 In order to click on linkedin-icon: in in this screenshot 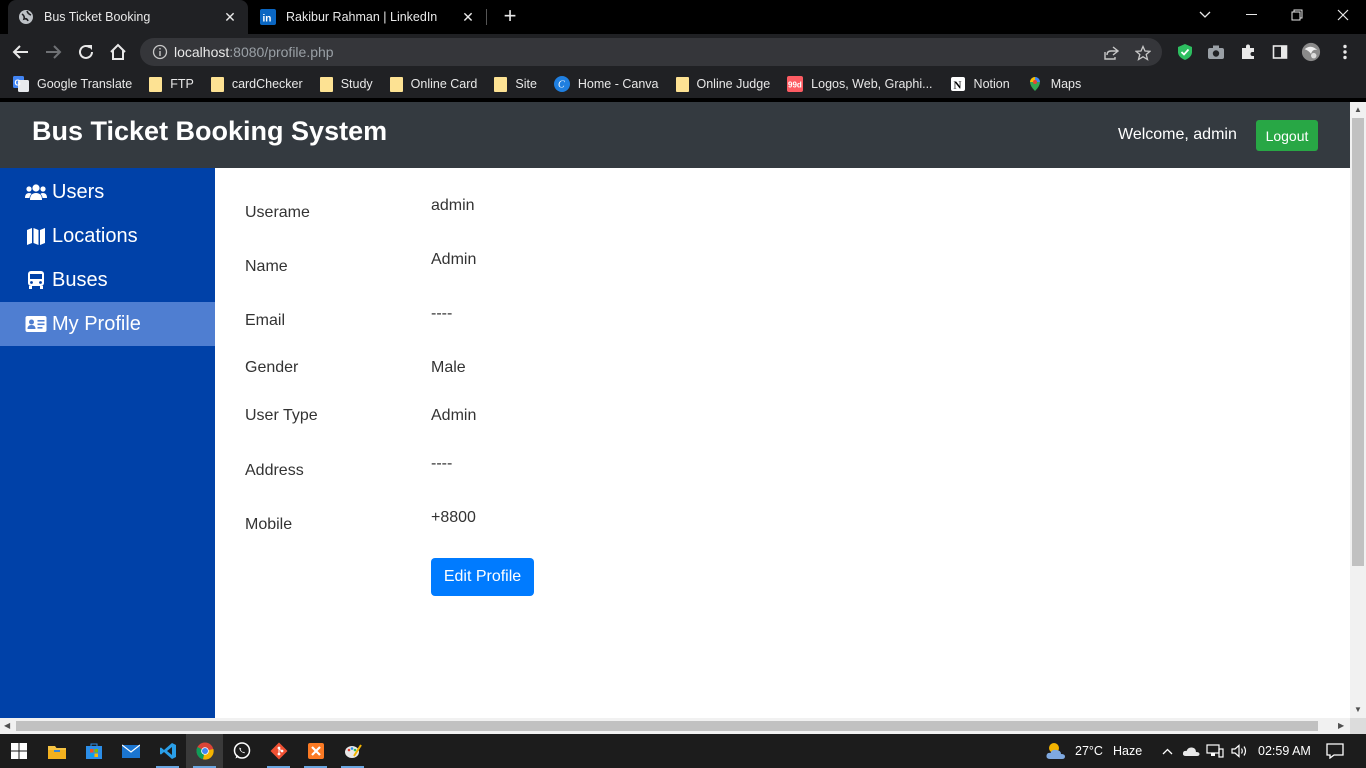, I will do `click(268, 17)`.